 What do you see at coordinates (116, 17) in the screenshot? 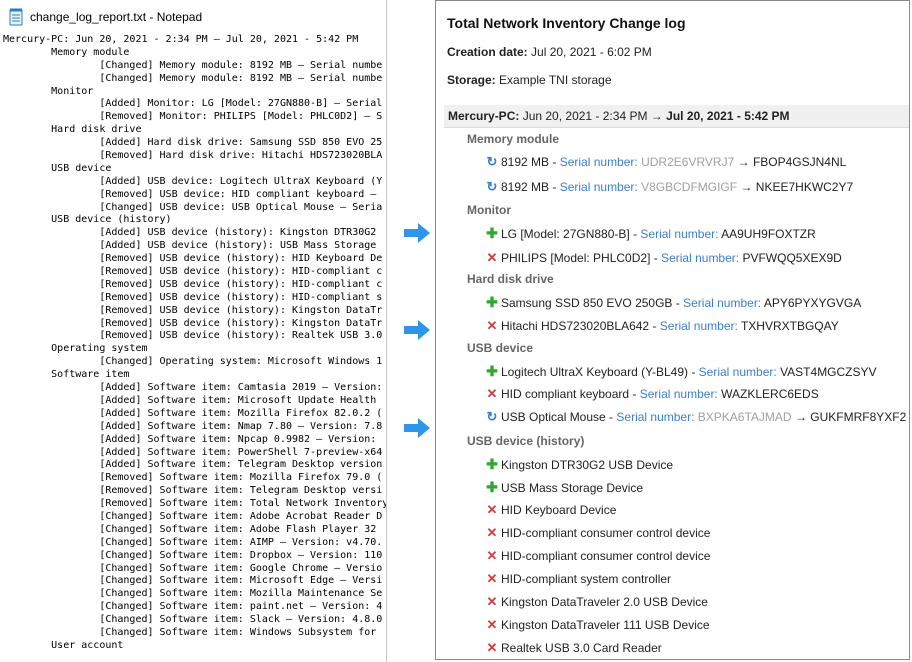
I see `notepad-title: change_log_report.txt - Notepad` at bounding box center [116, 17].